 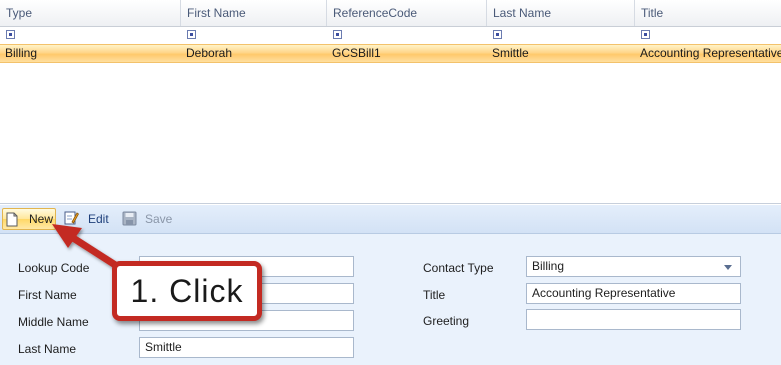 I want to click on callout-text: 1. Click, so click(x=187, y=291).